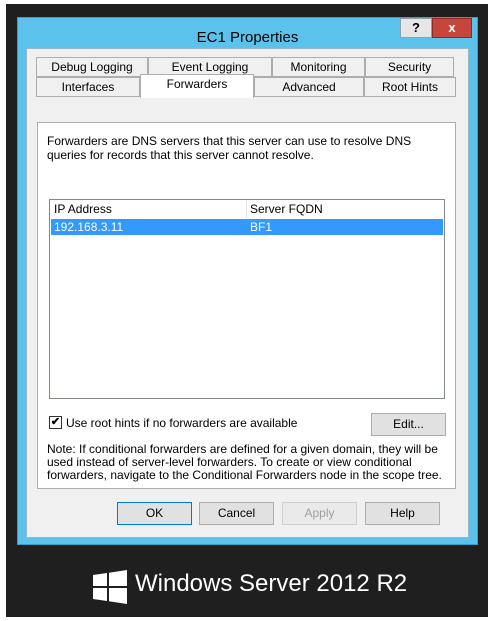 The image size is (494, 621). I want to click on list-header: IP Address Server FQDN, so click(247, 209).